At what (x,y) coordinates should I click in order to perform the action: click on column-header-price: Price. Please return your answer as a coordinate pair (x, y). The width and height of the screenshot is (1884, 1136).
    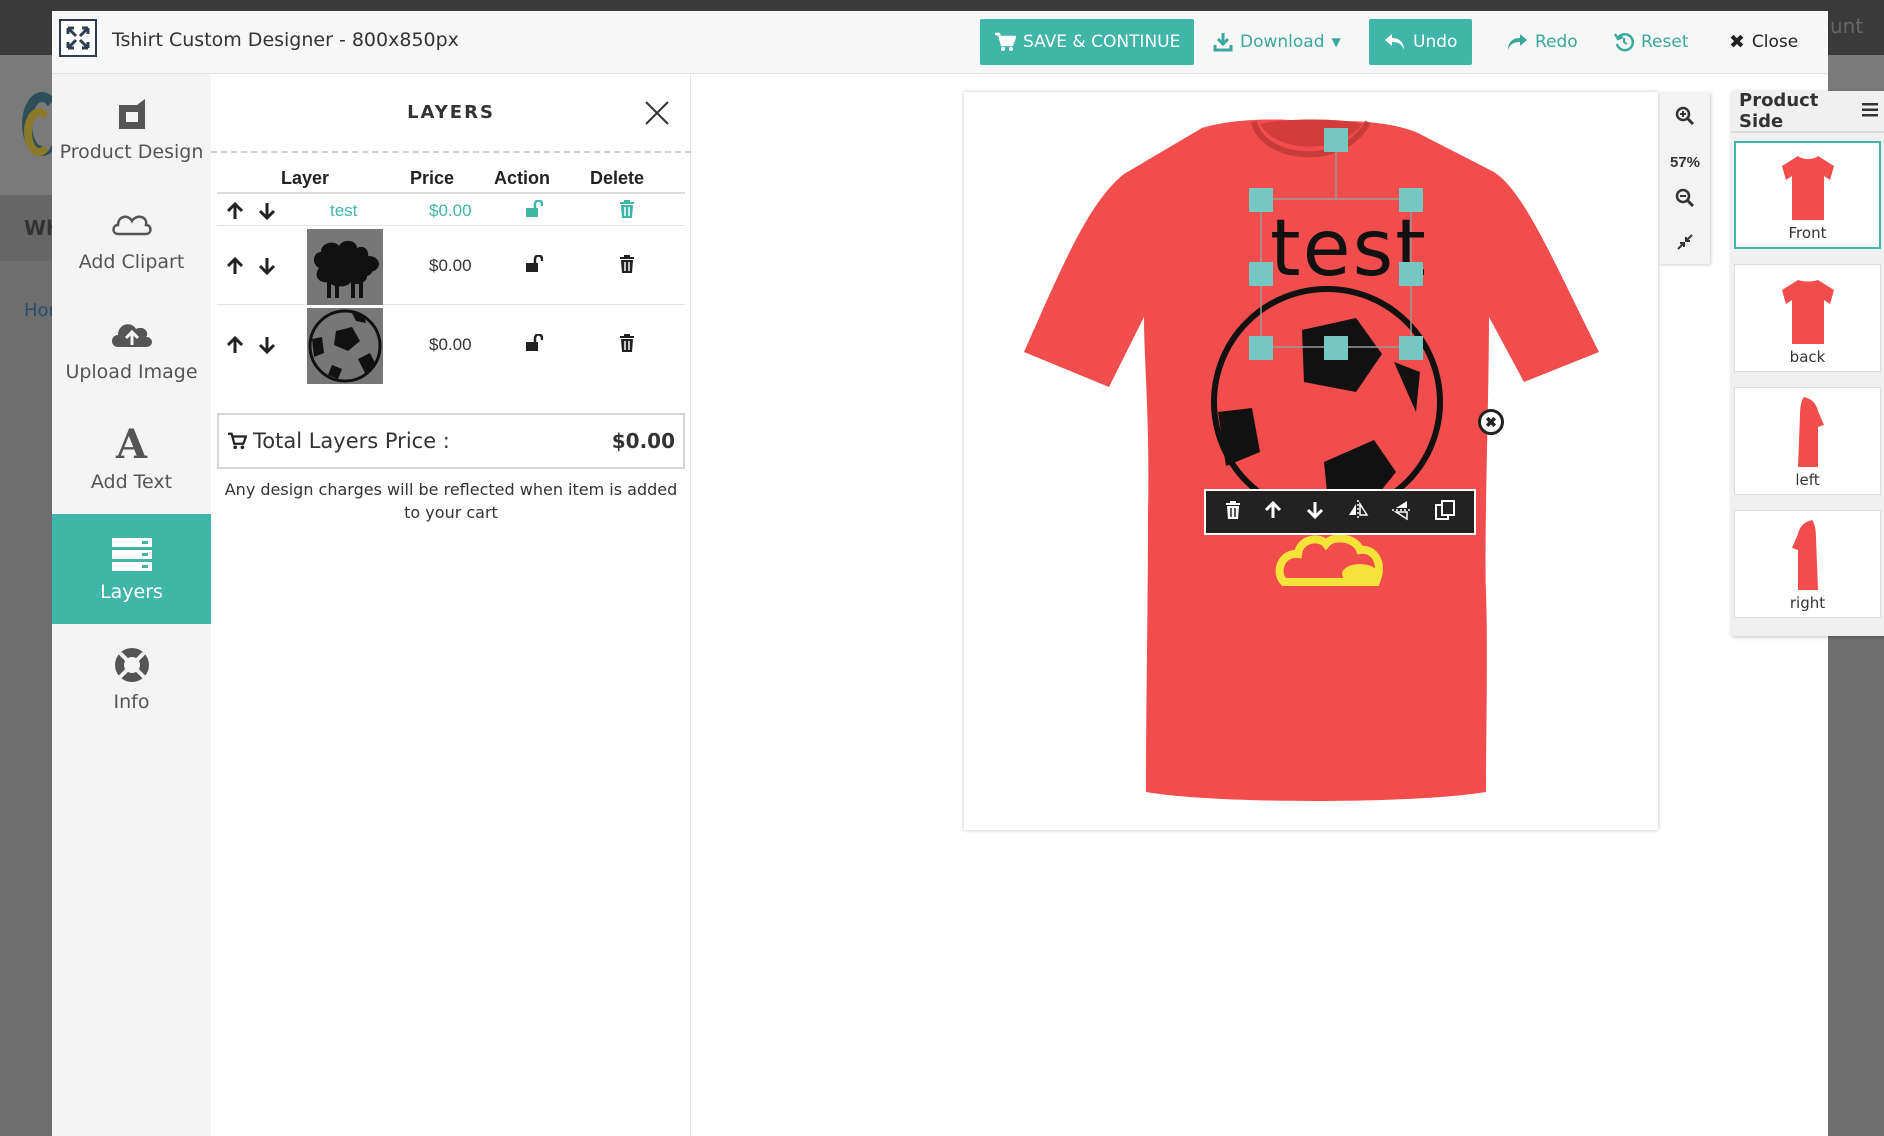
    Looking at the image, I should click on (432, 178).